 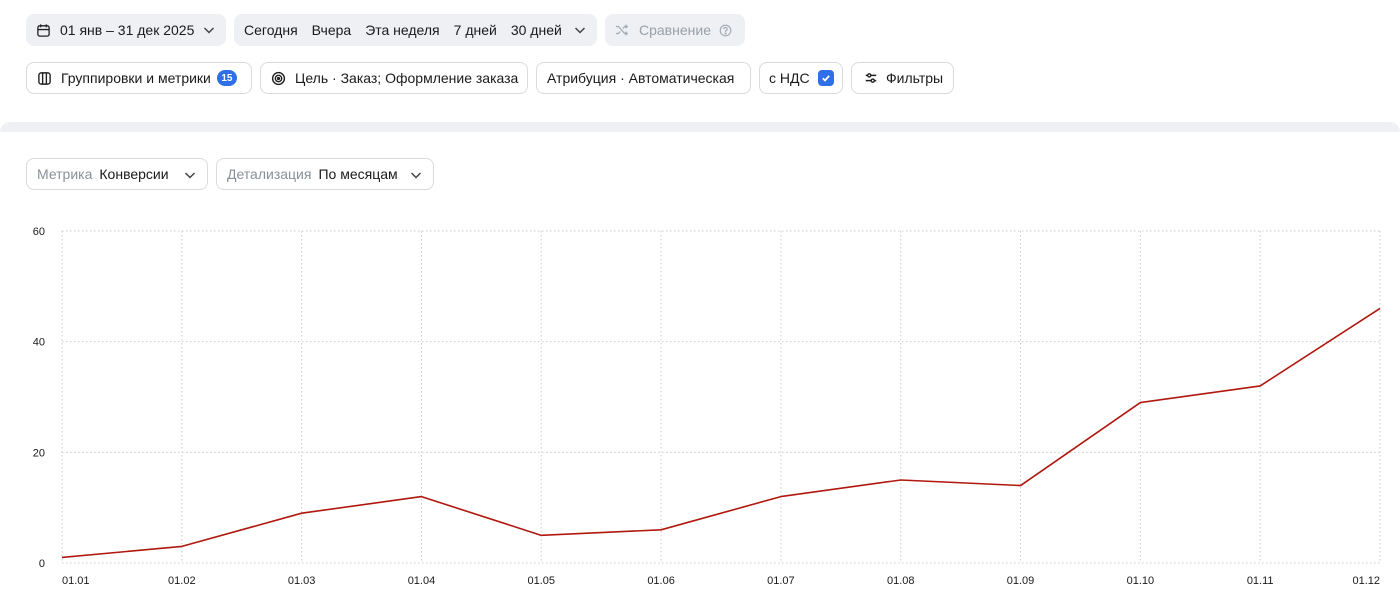 What do you see at coordinates (422, 581) in the screenshot?
I see `x-tick-label: 01.04` at bounding box center [422, 581].